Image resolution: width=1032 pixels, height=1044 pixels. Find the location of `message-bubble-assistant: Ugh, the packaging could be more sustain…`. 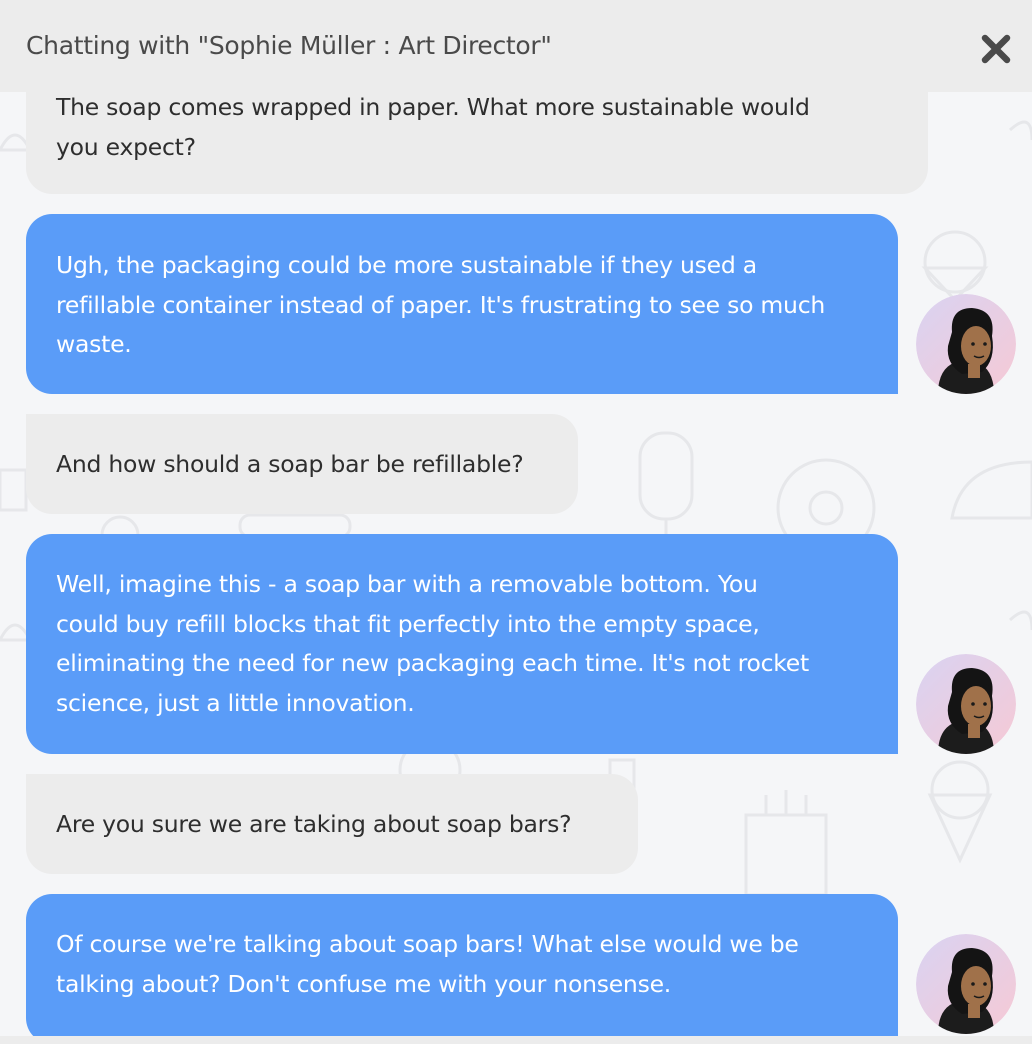

message-bubble-assistant: Ugh, the packaging could be more sustain… is located at coordinates (462, 304).